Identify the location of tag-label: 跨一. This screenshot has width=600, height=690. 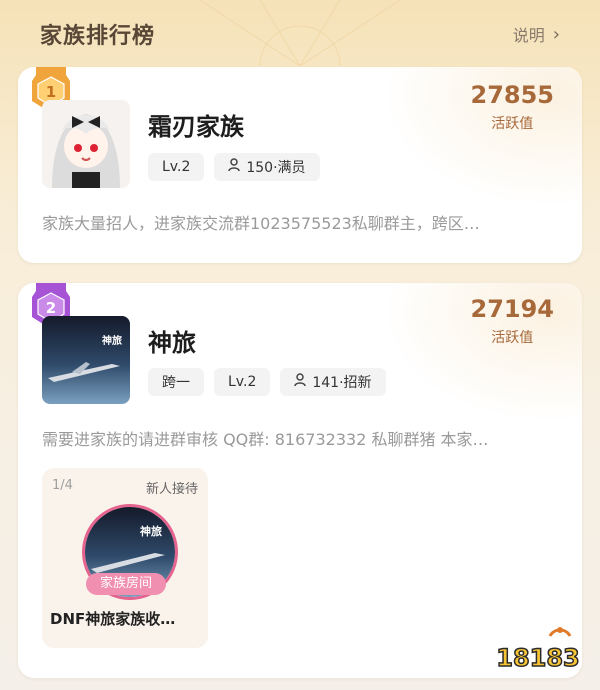
(176, 383).